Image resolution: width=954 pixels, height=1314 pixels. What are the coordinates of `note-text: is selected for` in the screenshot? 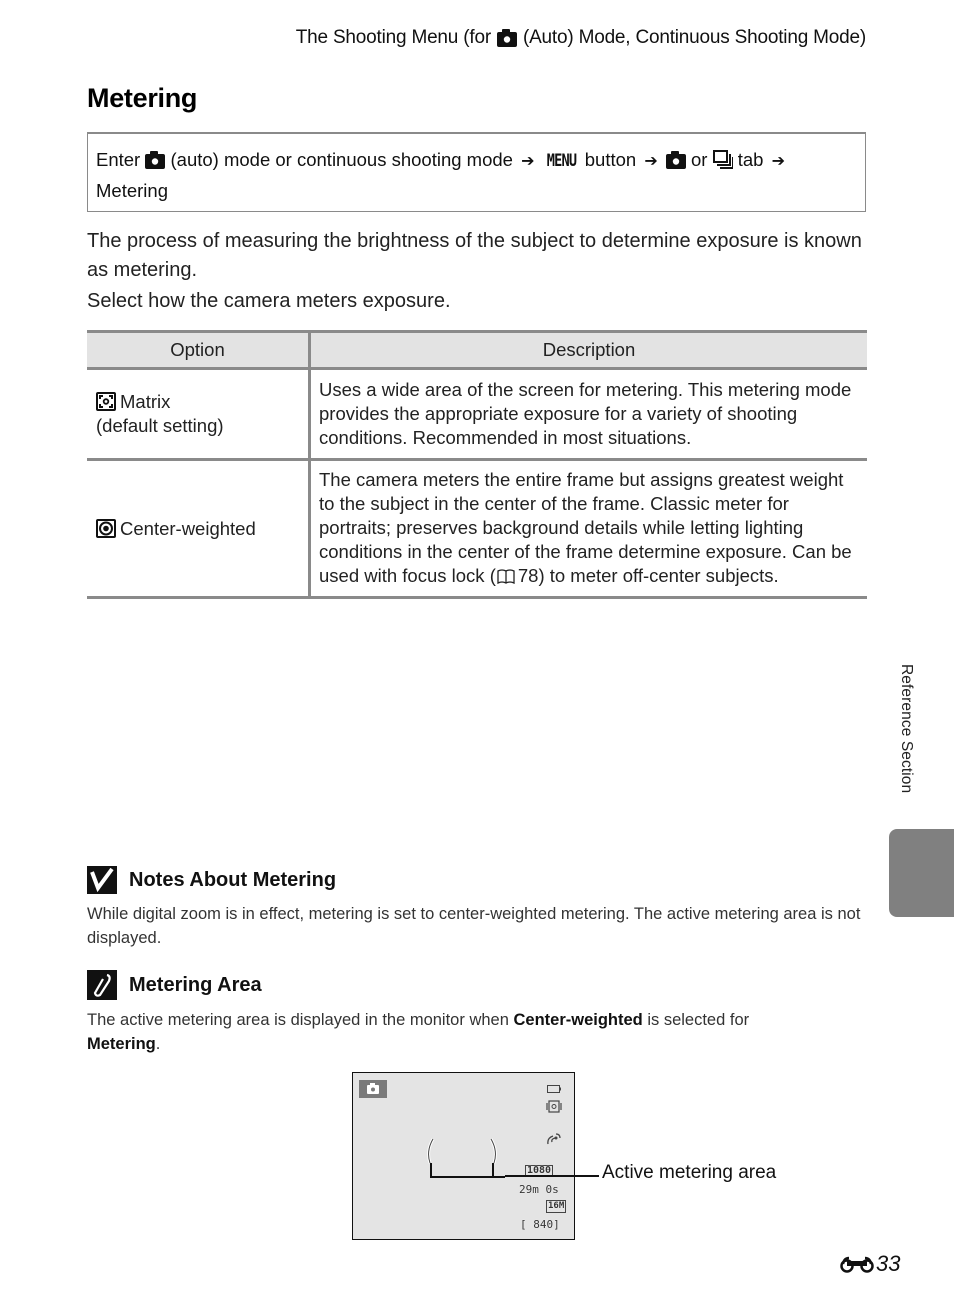 It's located at (696, 1020).